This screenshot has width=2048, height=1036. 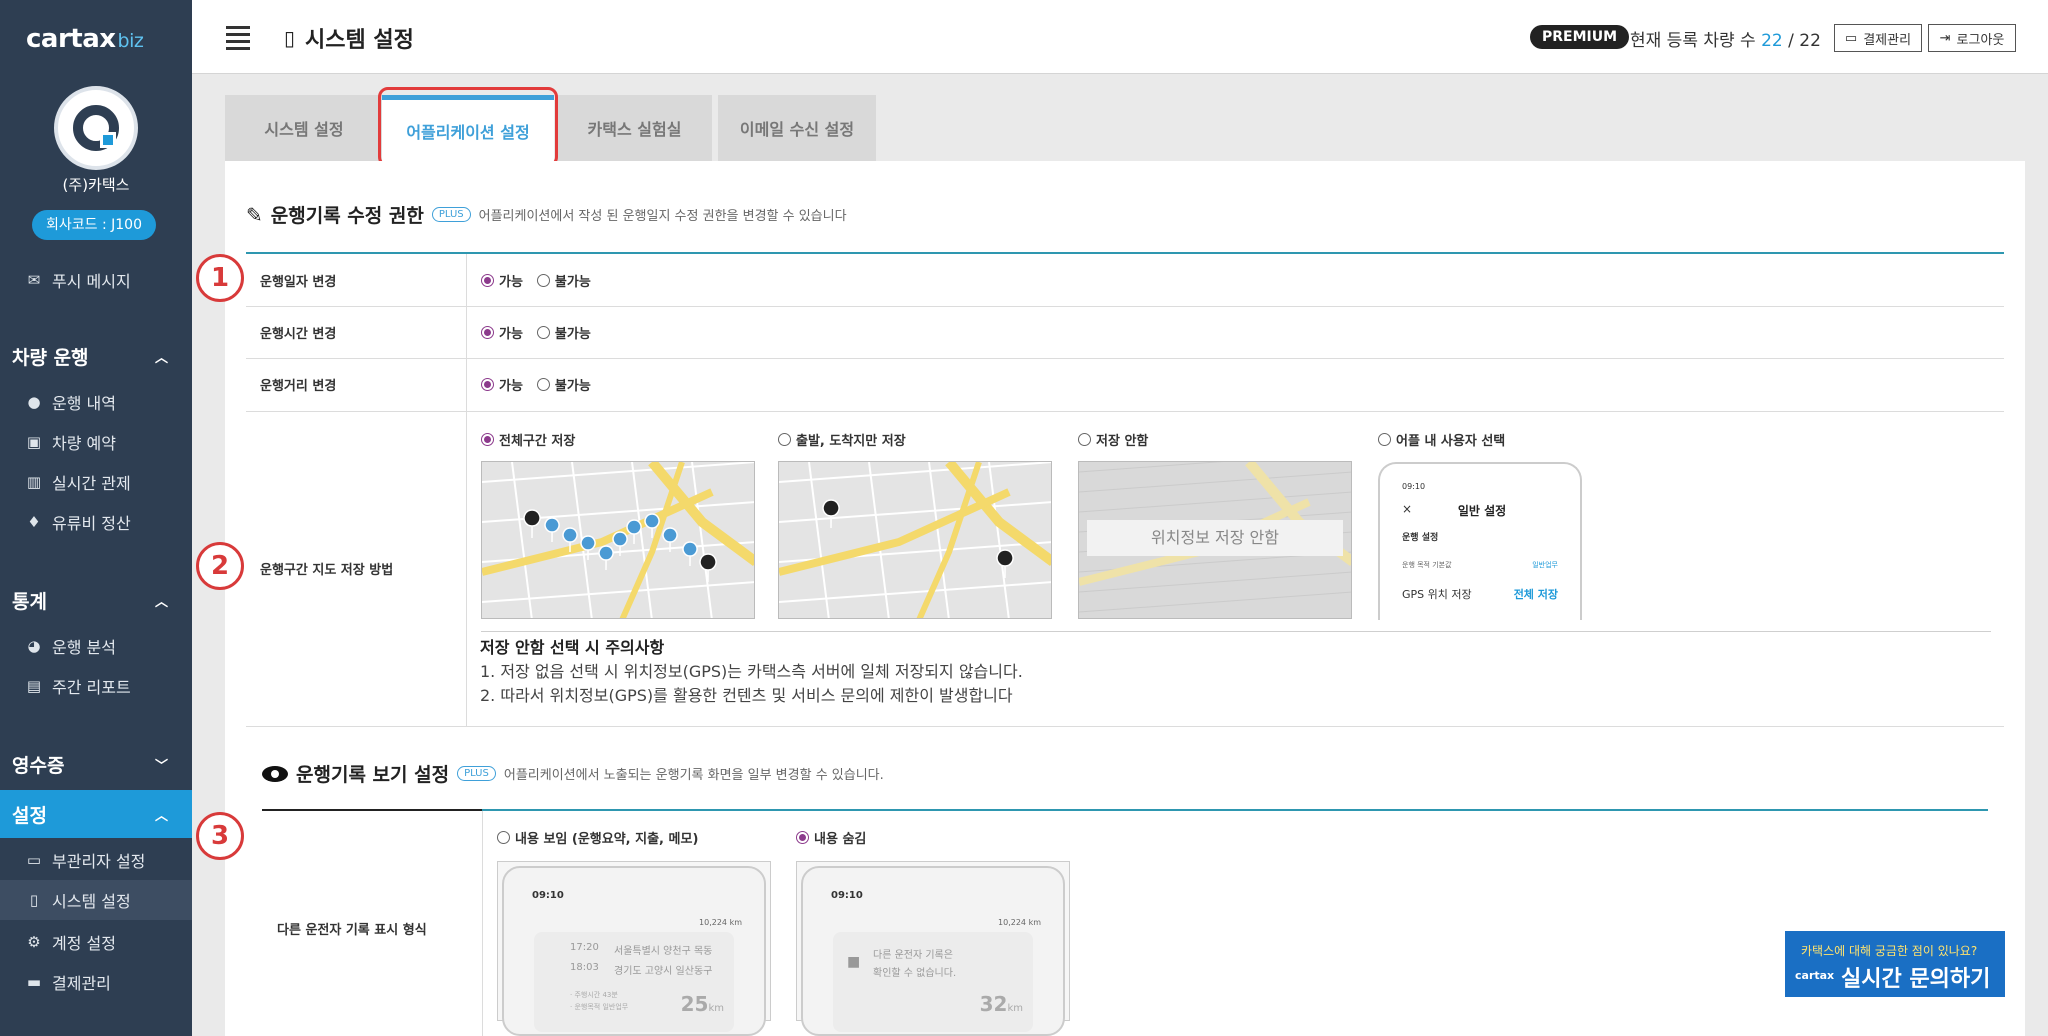 What do you see at coordinates (797, 128) in the screenshot?
I see `tab-email-settings: 이메일 수신 설정` at bounding box center [797, 128].